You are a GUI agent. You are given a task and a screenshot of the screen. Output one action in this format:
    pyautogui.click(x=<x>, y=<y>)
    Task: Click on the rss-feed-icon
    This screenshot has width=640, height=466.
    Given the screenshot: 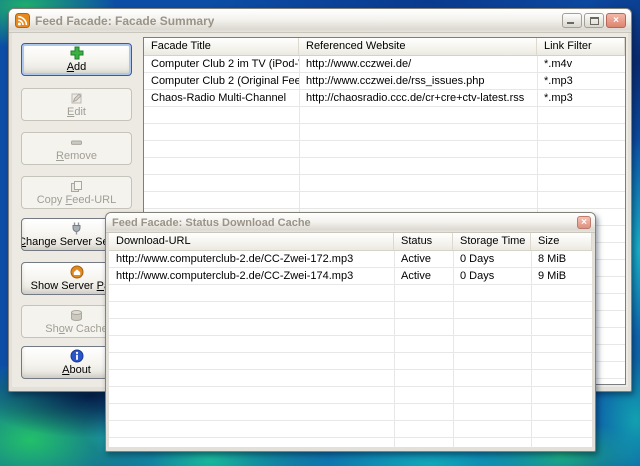 What is the action you would take?
    pyautogui.click(x=22, y=20)
    